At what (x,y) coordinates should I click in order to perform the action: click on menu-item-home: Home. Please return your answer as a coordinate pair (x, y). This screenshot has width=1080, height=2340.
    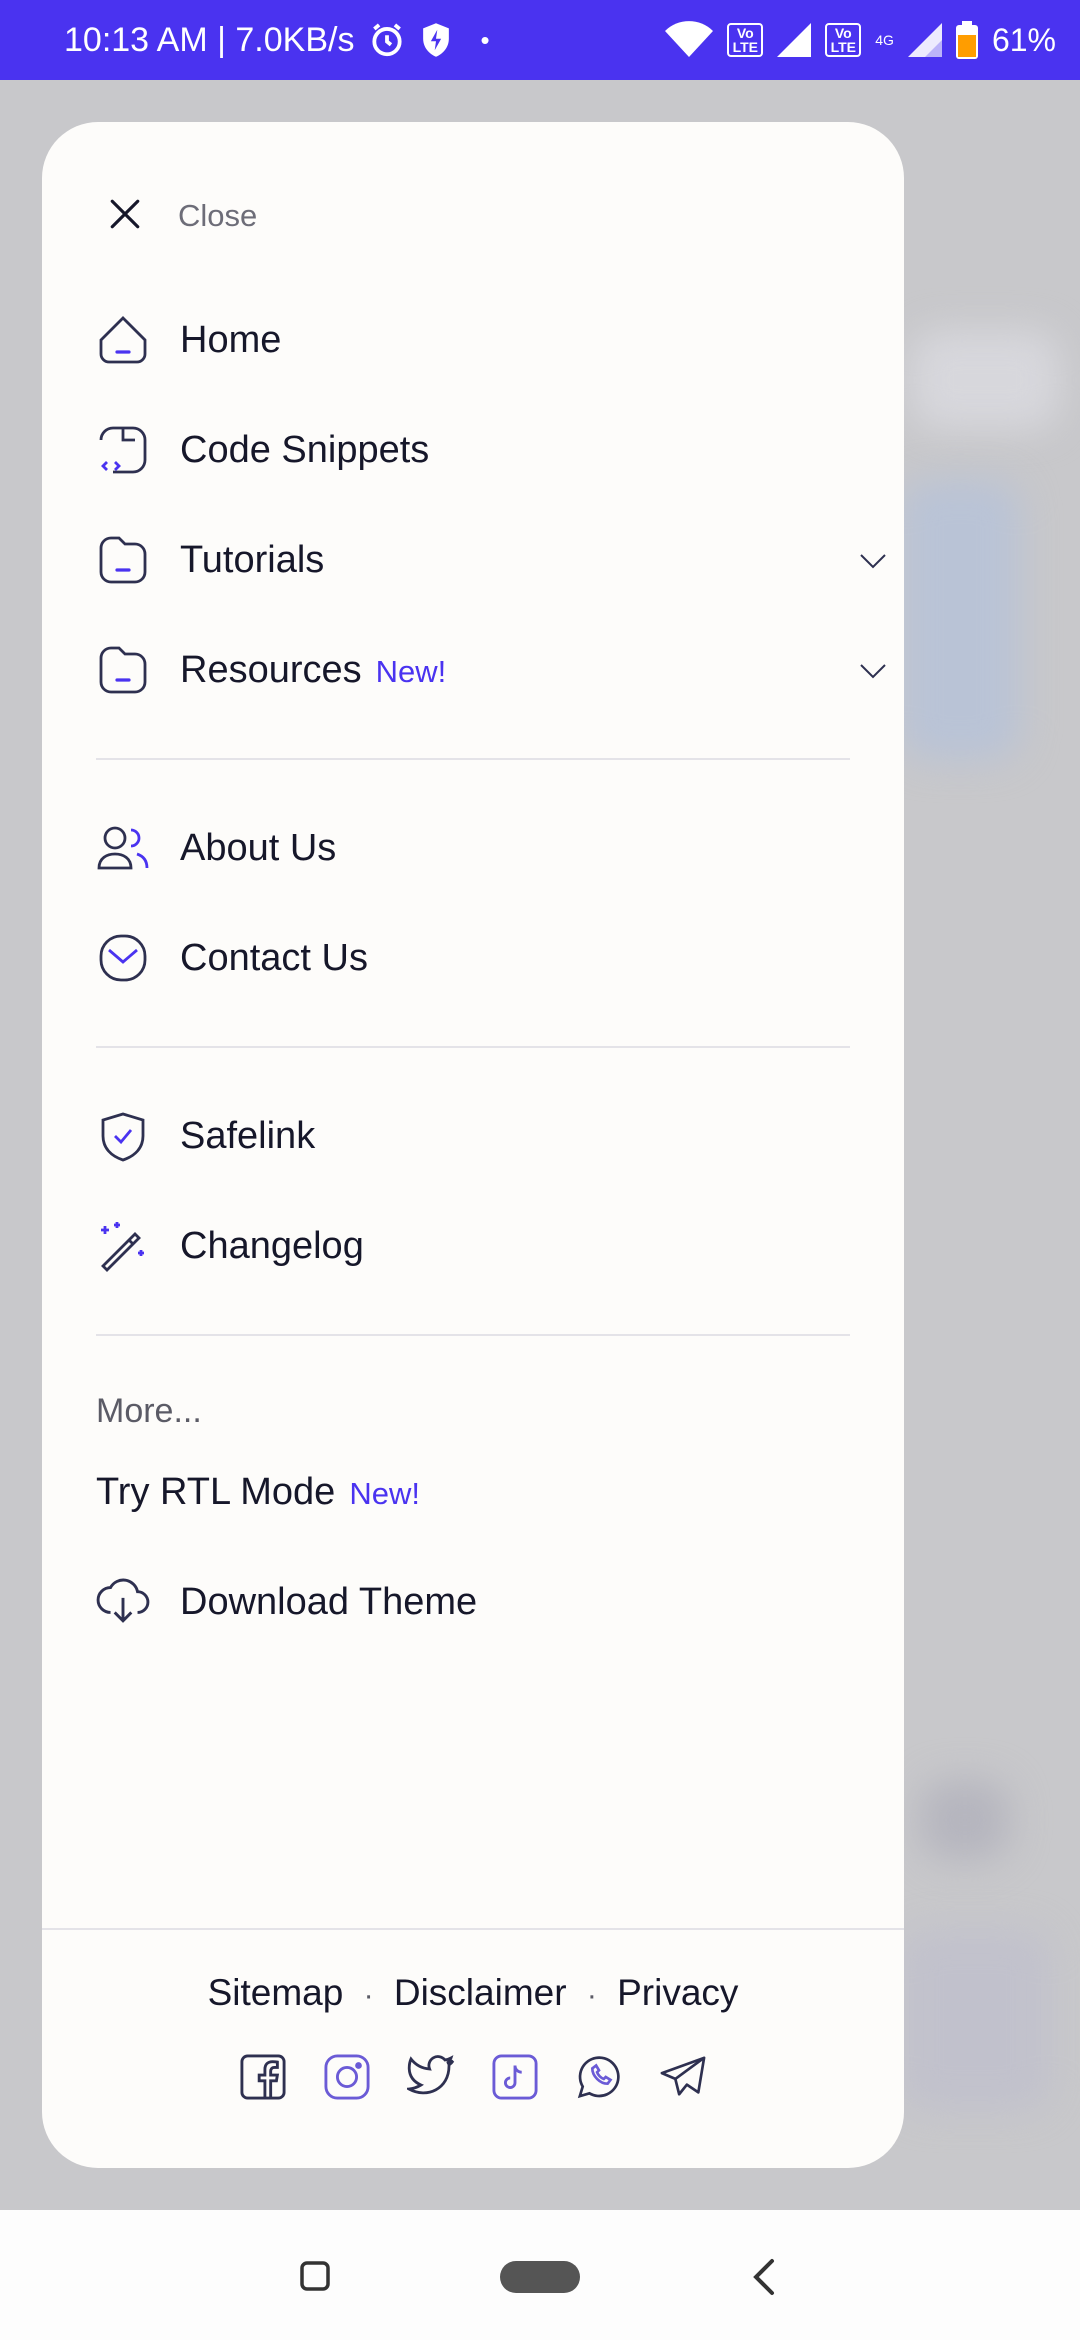
    Looking at the image, I should click on (496, 340).